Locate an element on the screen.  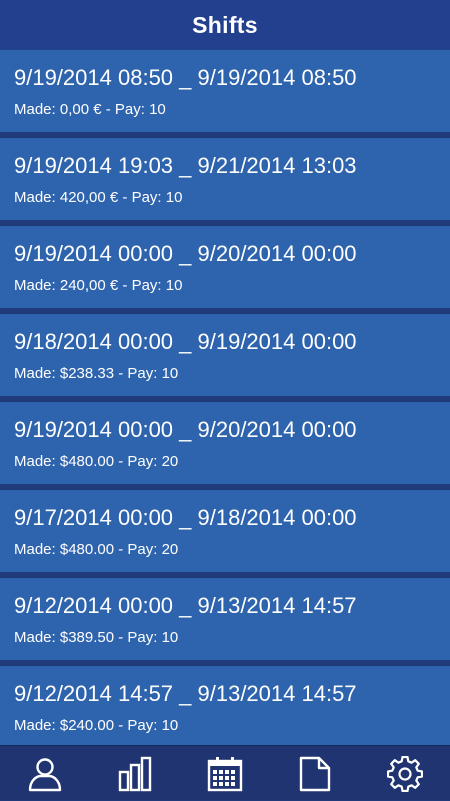
shift-earnings: Made: 0,00 € - Pay: 10 is located at coordinates (90, 109).